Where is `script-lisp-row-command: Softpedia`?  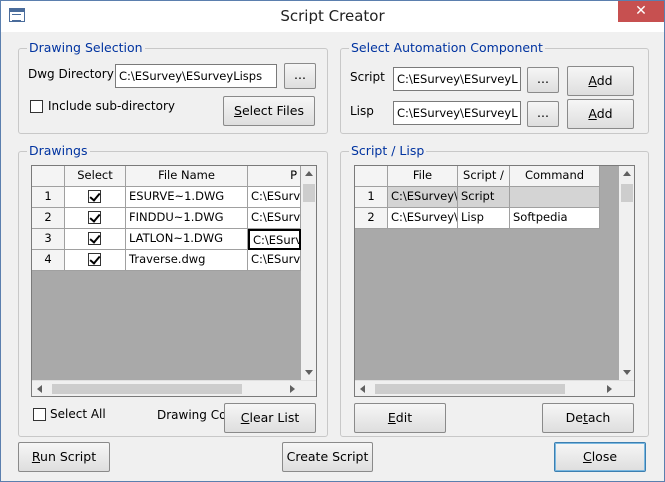 script-lisp-row-command: Softpedia is located at coordinates (555, 218).